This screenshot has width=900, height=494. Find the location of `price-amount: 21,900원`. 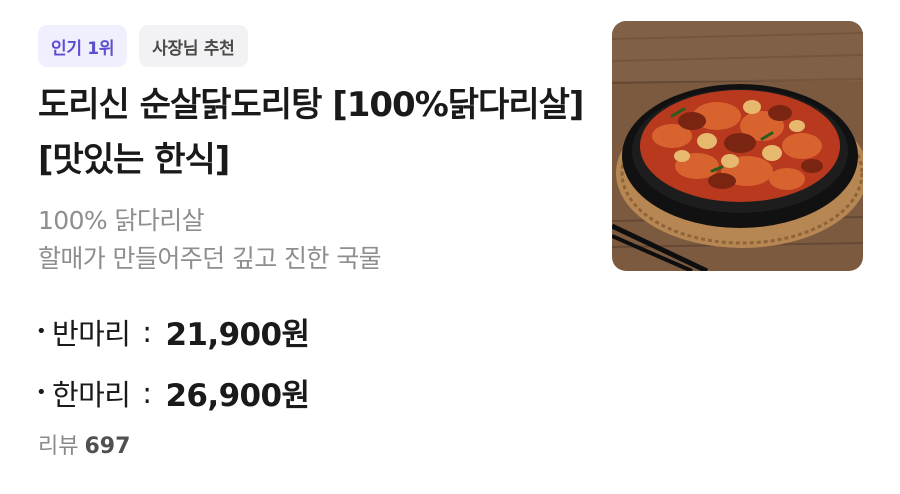

price-amount: 21,900원 is located at coordinates (237, 335).